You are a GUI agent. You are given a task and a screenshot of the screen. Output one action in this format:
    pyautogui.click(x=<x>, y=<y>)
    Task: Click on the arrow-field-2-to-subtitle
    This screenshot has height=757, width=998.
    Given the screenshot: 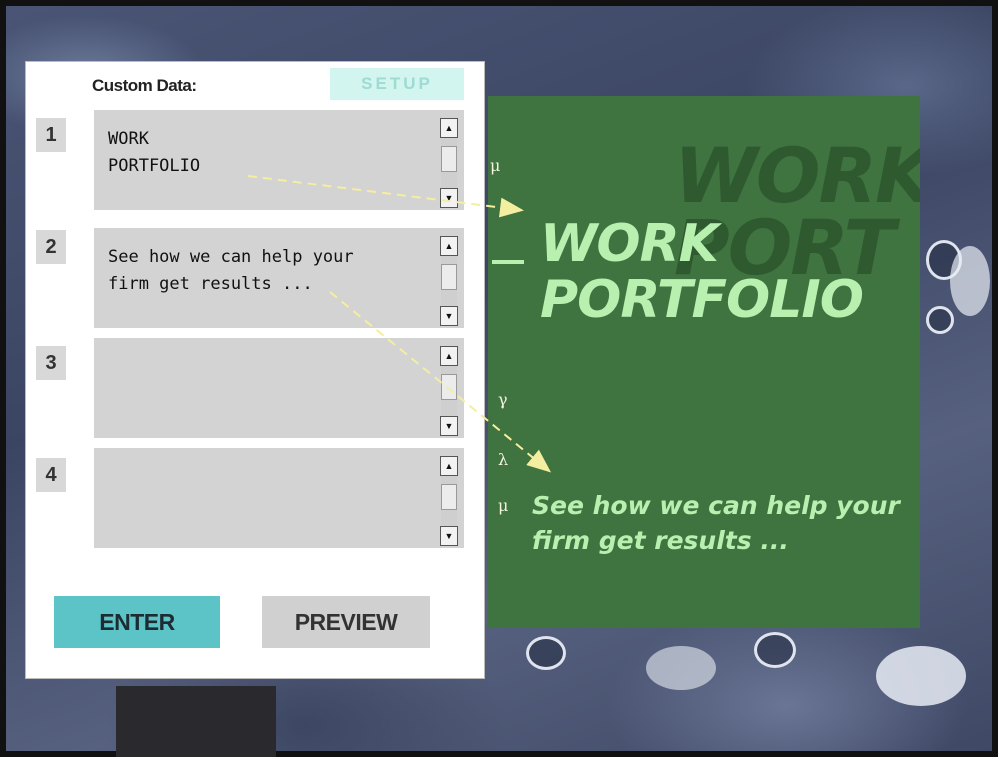 What is the action you would take?
    pyautogui.click(x=440, y=382)
    